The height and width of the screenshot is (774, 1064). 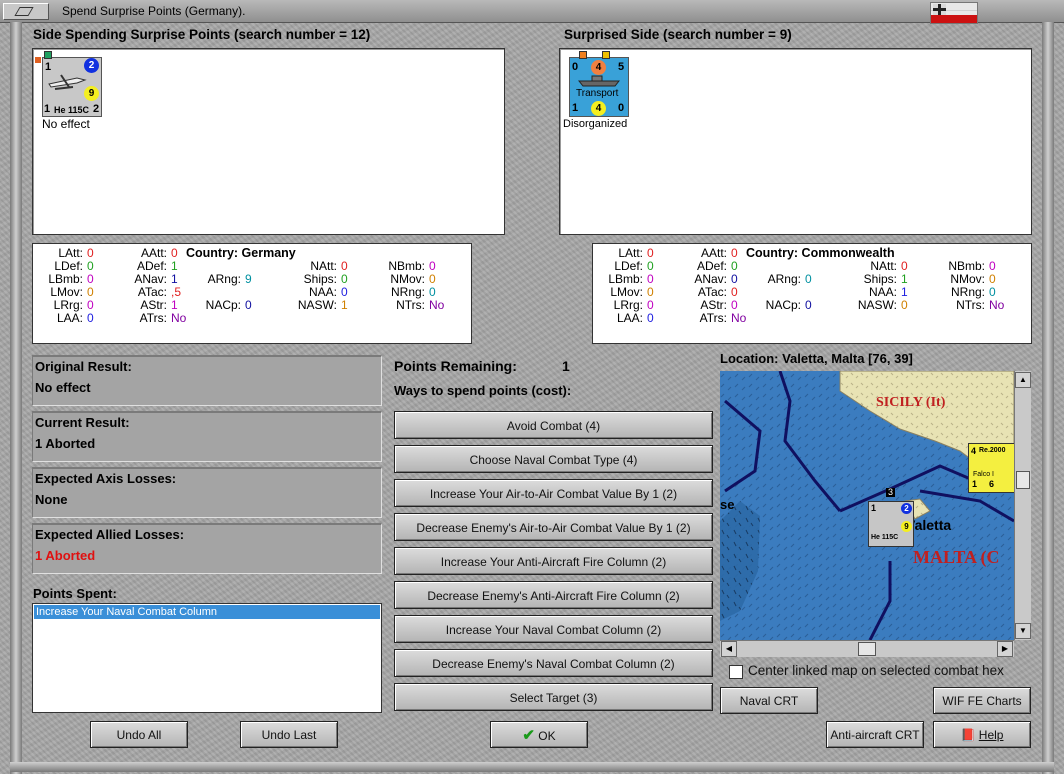 I want to click on stat-nasw: NASW: 1, so click(x=319, y=305).